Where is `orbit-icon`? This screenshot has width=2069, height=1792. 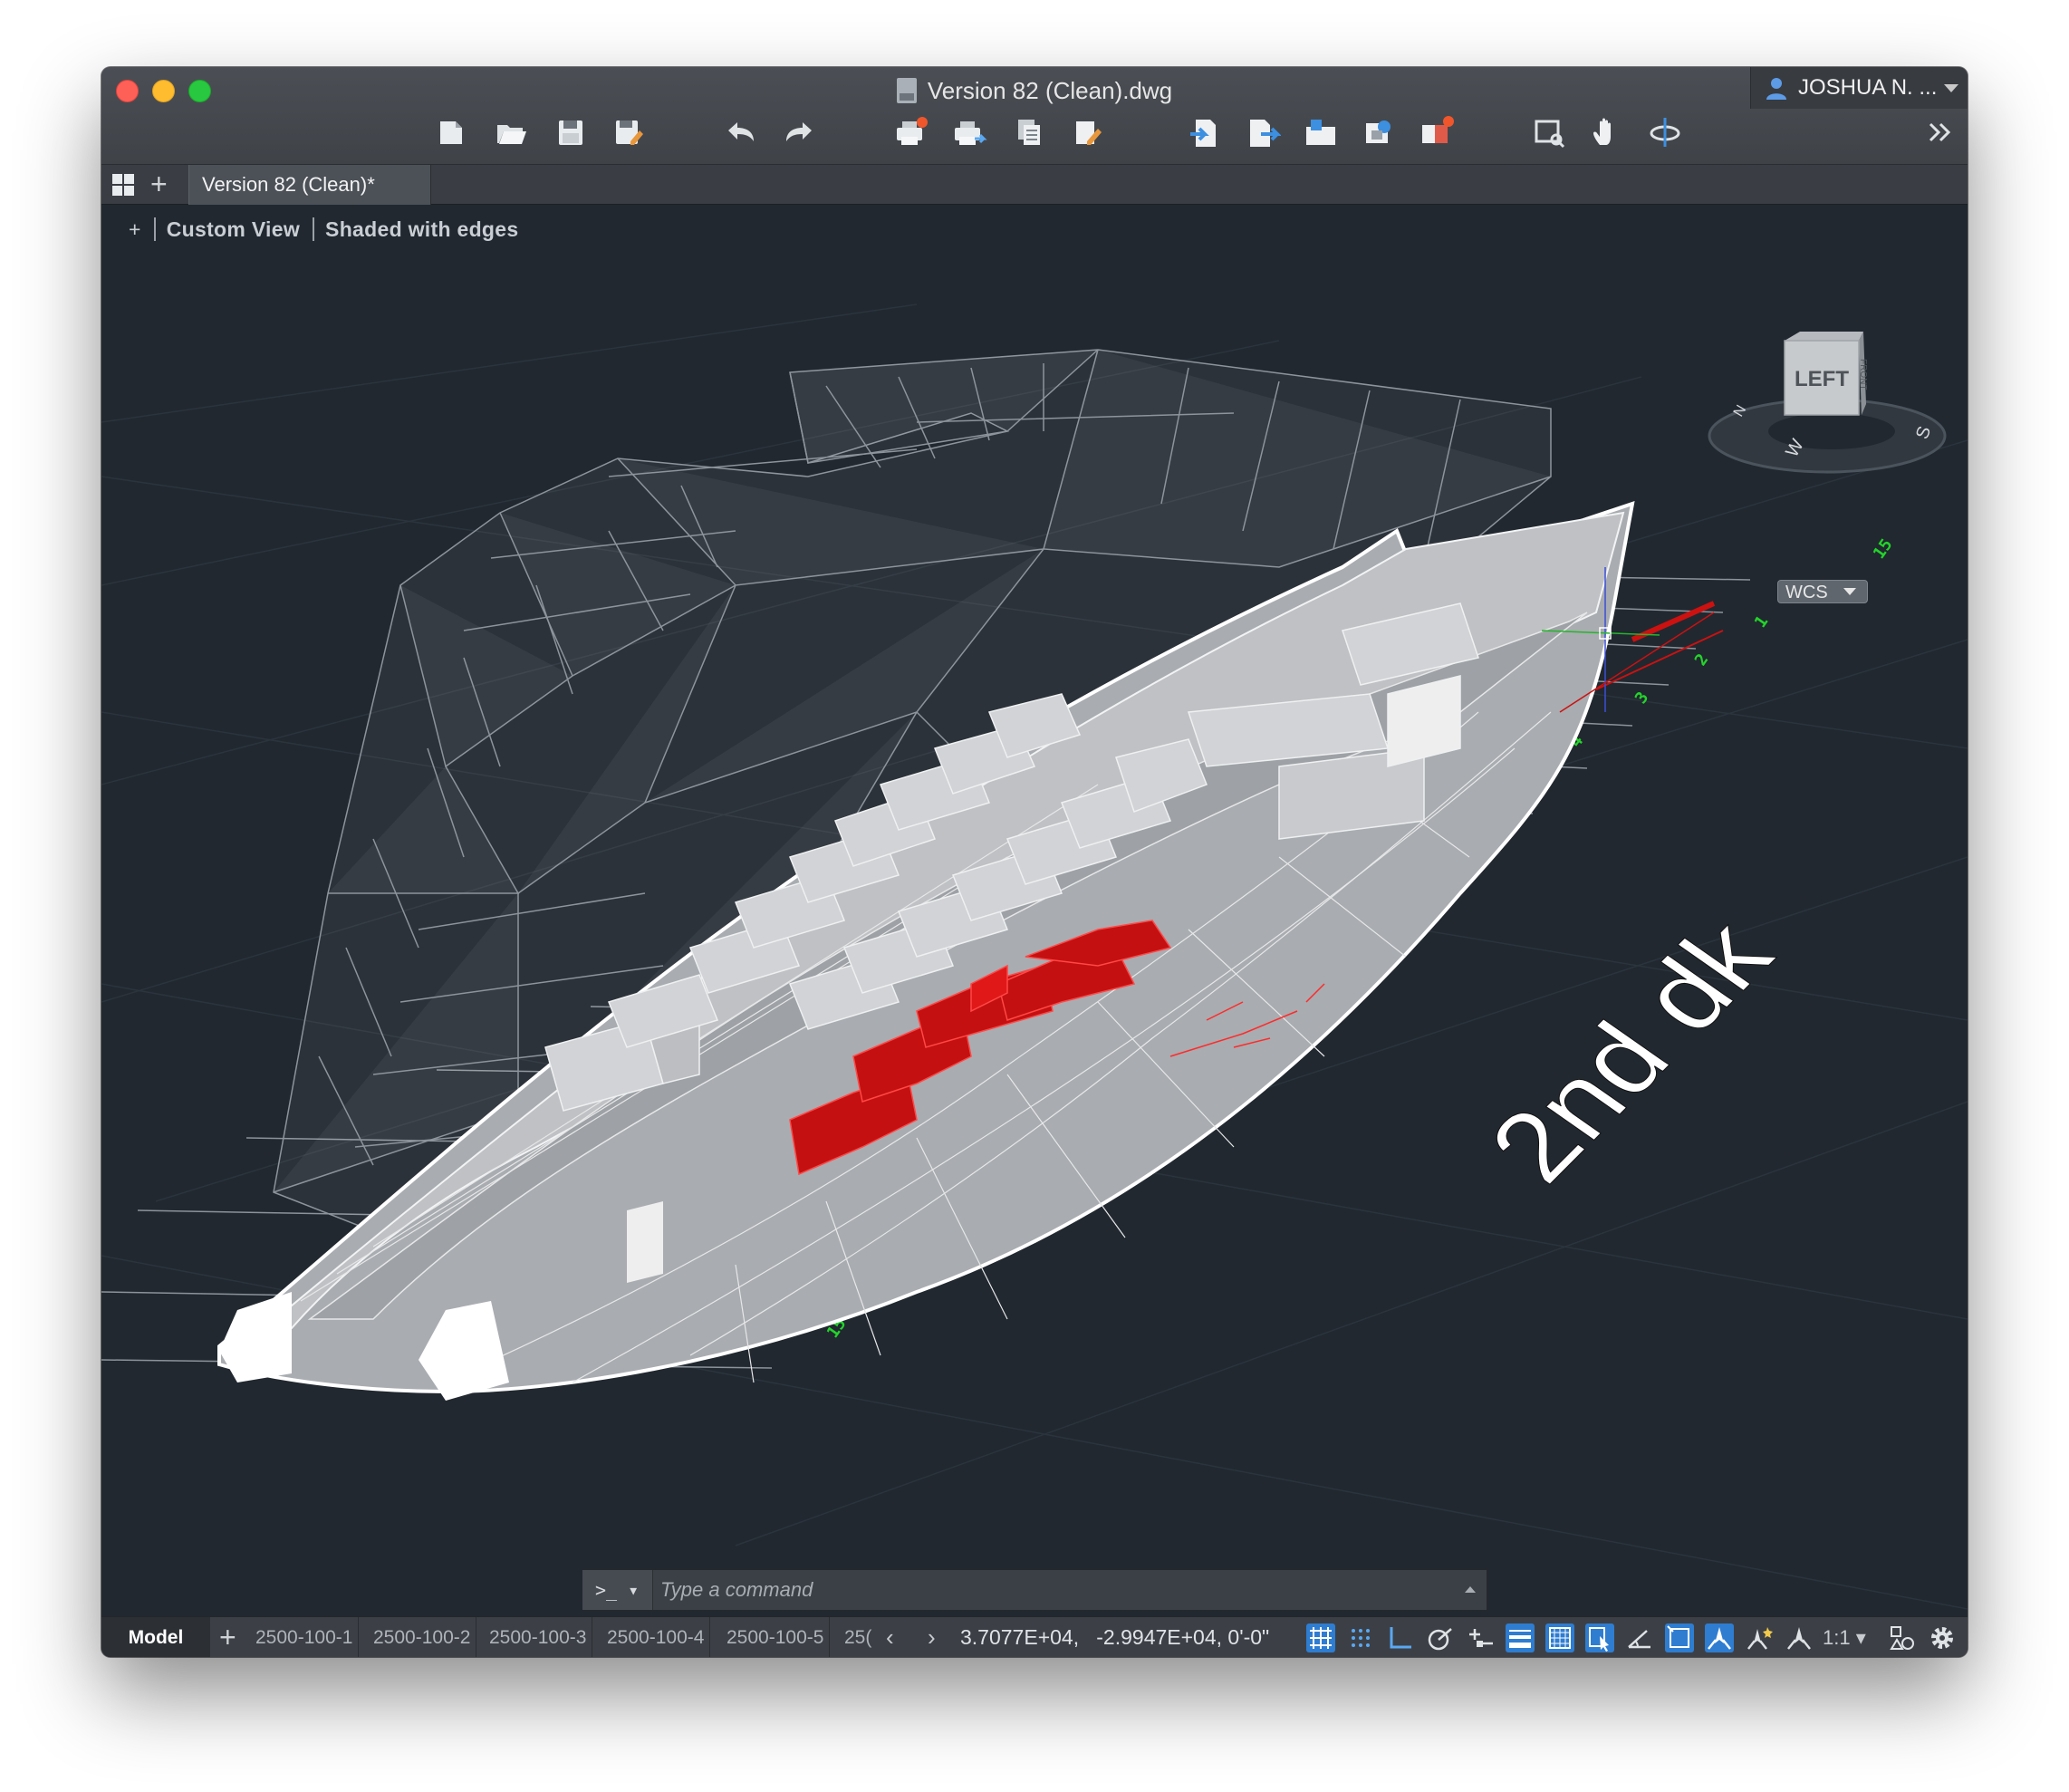 orbit-icon is located at coordinates (1665, 132).